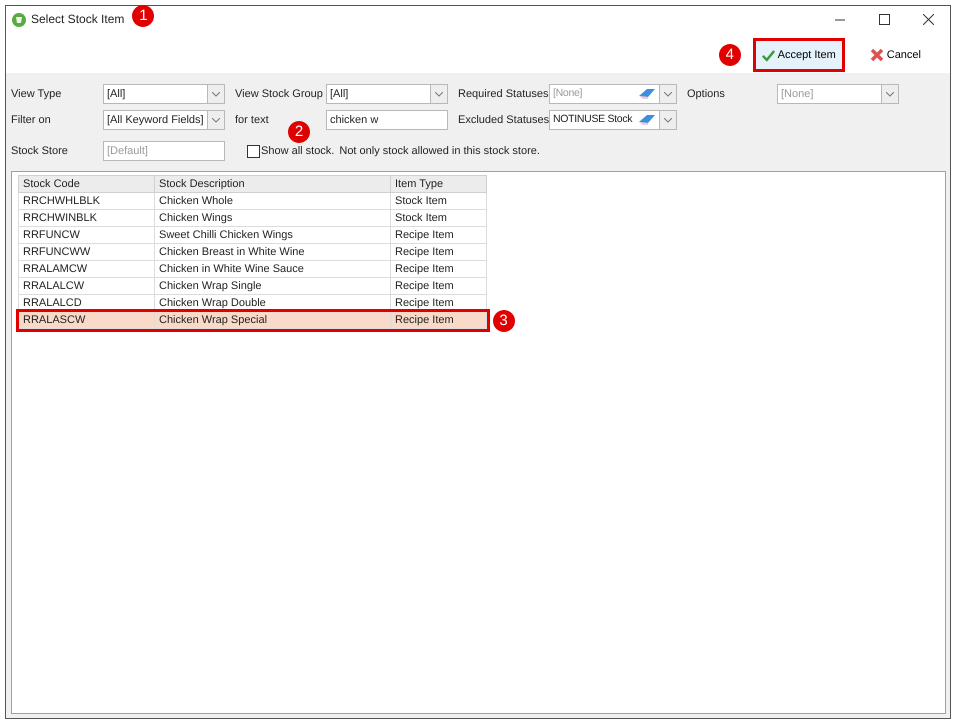  Describe the element at coordinates (272, 184) in the screenshot. I see `column-header: Stock Description` at that location.